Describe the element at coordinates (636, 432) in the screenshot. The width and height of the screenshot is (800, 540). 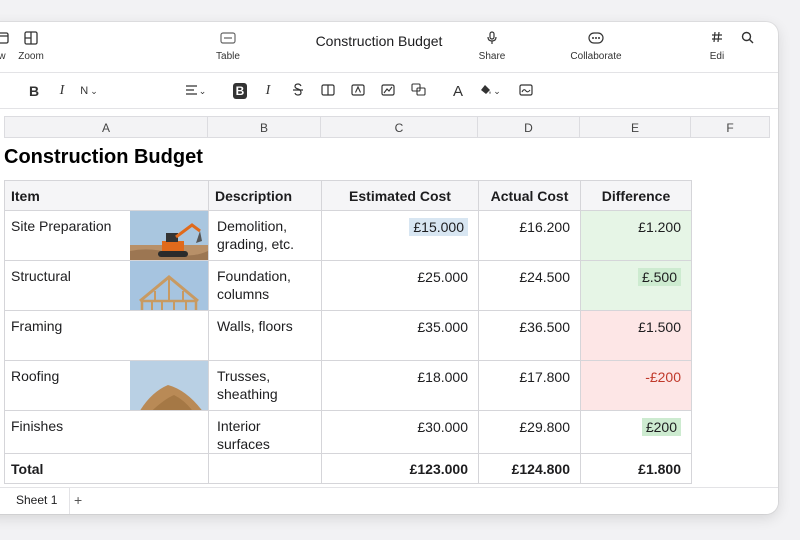
I see `difference-cell: £200` at that location.